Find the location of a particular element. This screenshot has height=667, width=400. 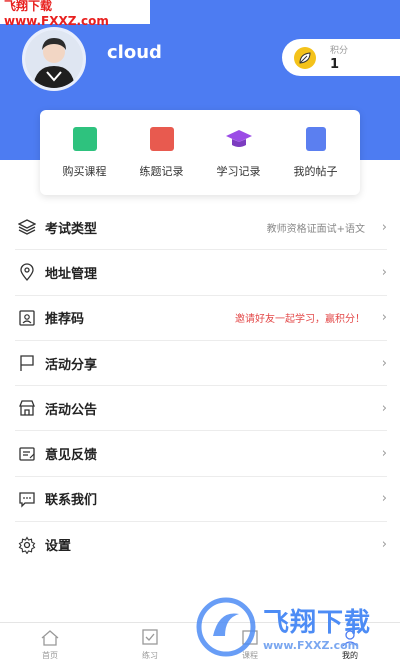

quick-action-my-posts: 我的帖子 is located at coordinates (316, 152).